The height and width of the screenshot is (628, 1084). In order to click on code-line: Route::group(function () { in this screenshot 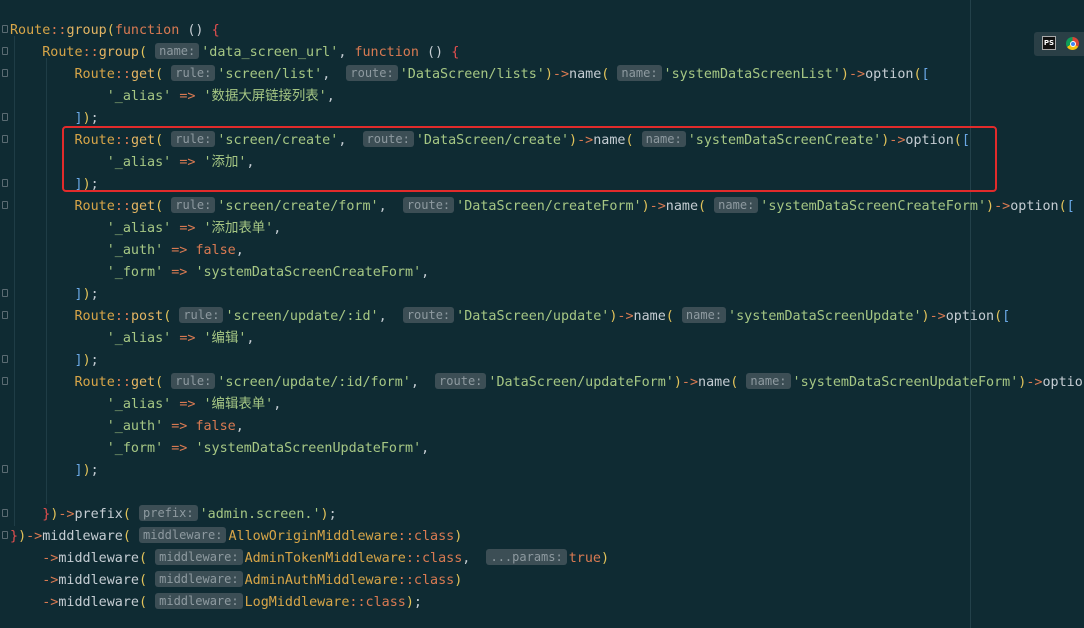, I will do `click(115, 30)`.